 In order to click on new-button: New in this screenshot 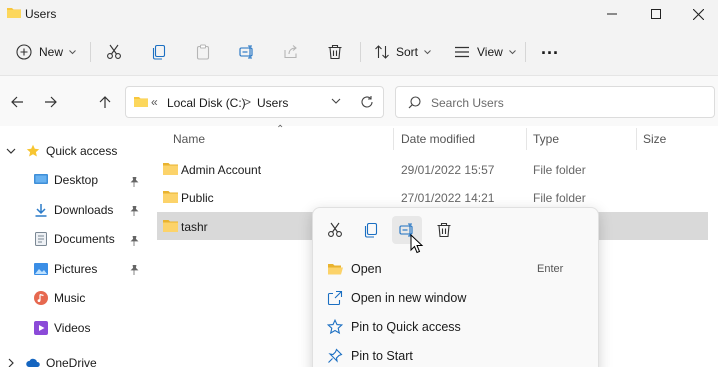, I will do `click(46, 52)`.